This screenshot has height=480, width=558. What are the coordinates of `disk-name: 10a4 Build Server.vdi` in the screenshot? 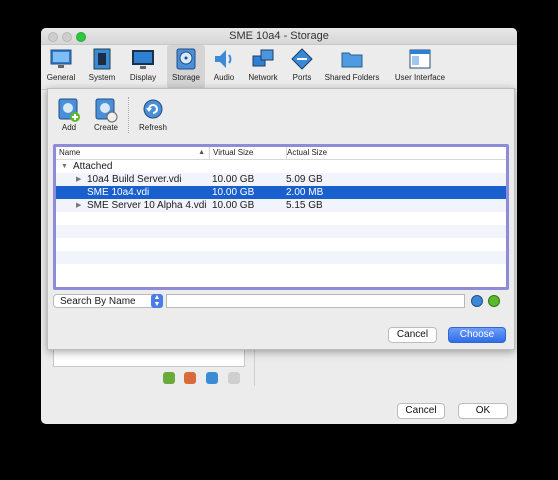 It's located at (134, 179).